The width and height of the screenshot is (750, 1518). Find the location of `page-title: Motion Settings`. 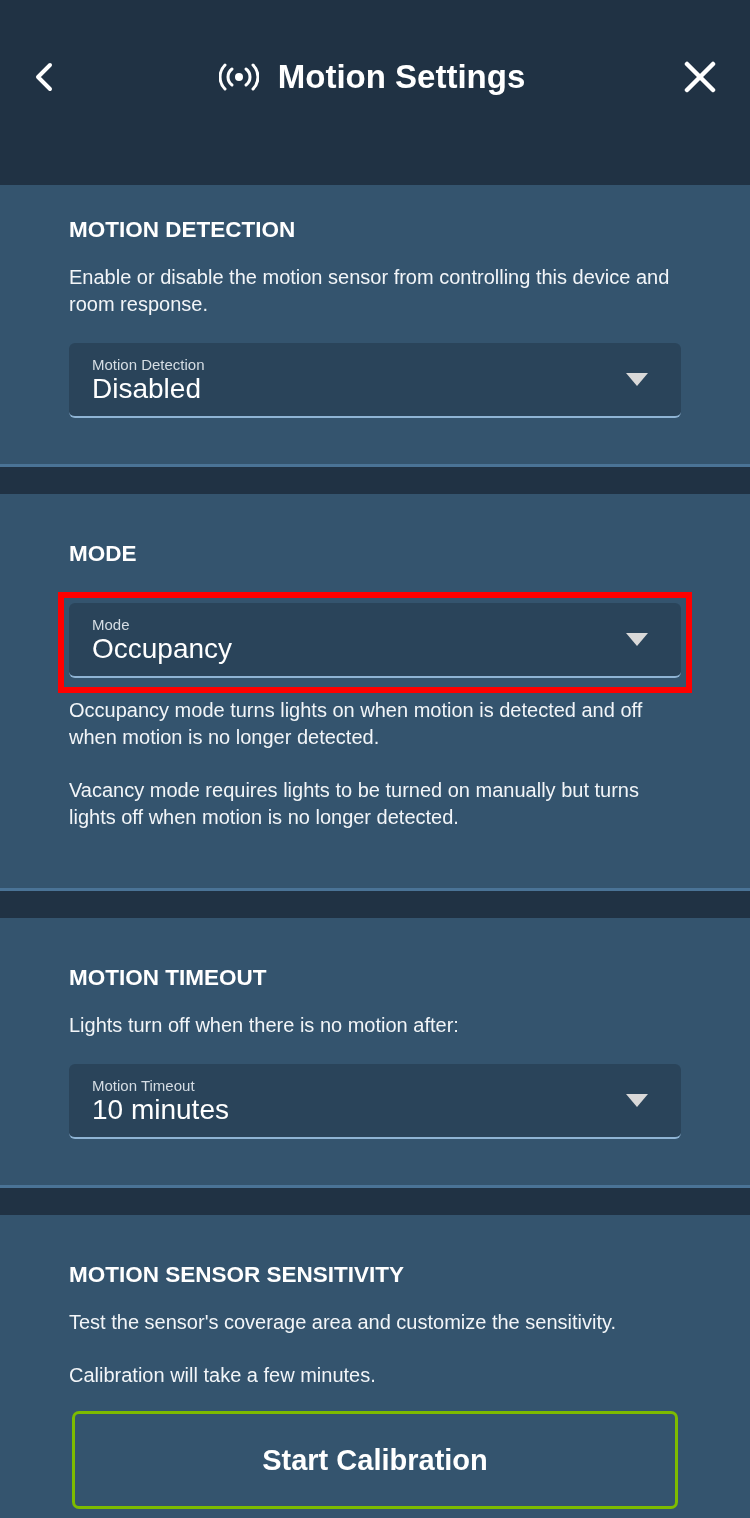

page-title: Motion Settings is located at coordinates (401, 77).